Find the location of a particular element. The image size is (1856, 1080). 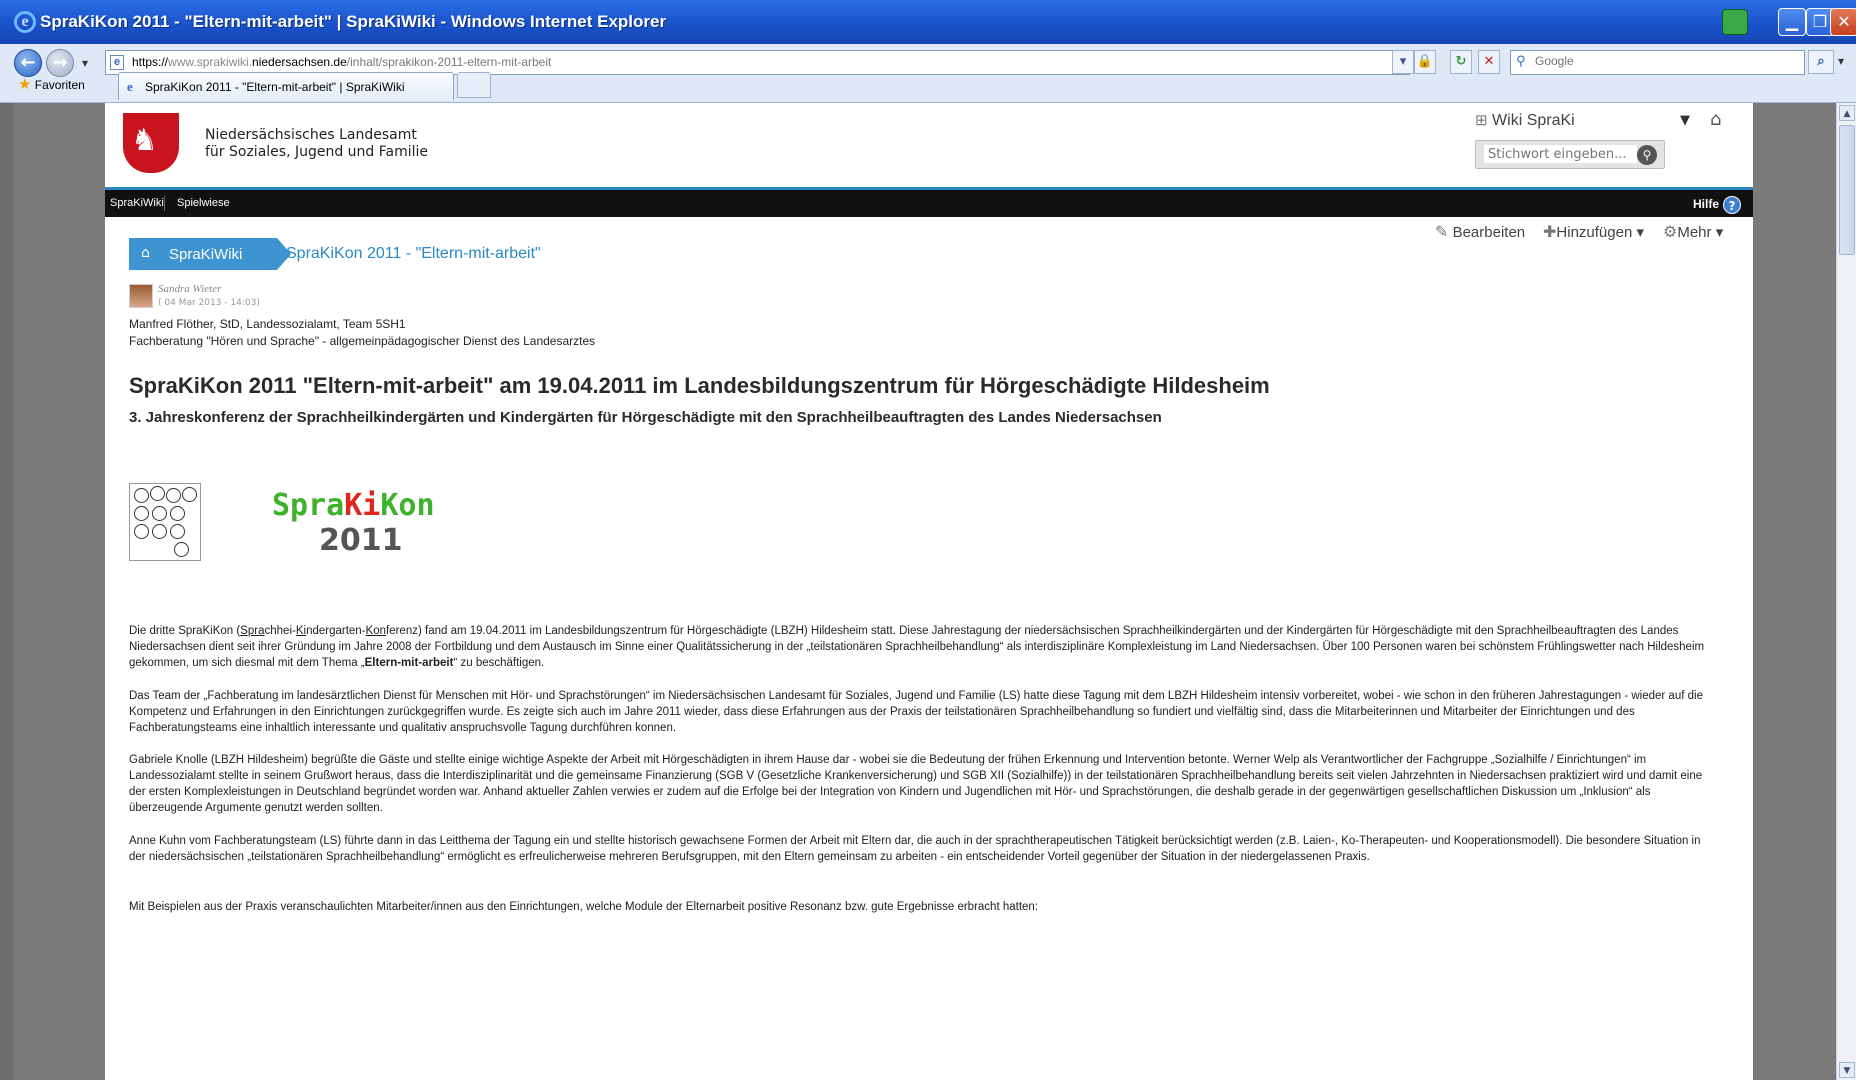

help-icon: ? is located at coordinates (1732, 205).